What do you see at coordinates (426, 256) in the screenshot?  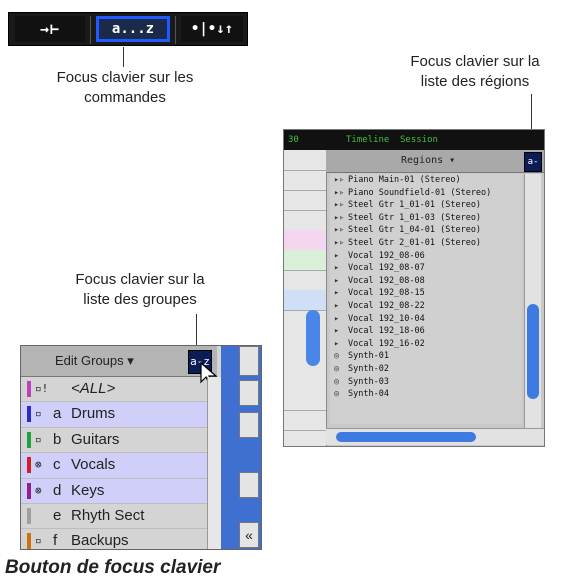 I see `region-list-item: ▸ Vocal 192_08-06` at bounding box center [426, 256].